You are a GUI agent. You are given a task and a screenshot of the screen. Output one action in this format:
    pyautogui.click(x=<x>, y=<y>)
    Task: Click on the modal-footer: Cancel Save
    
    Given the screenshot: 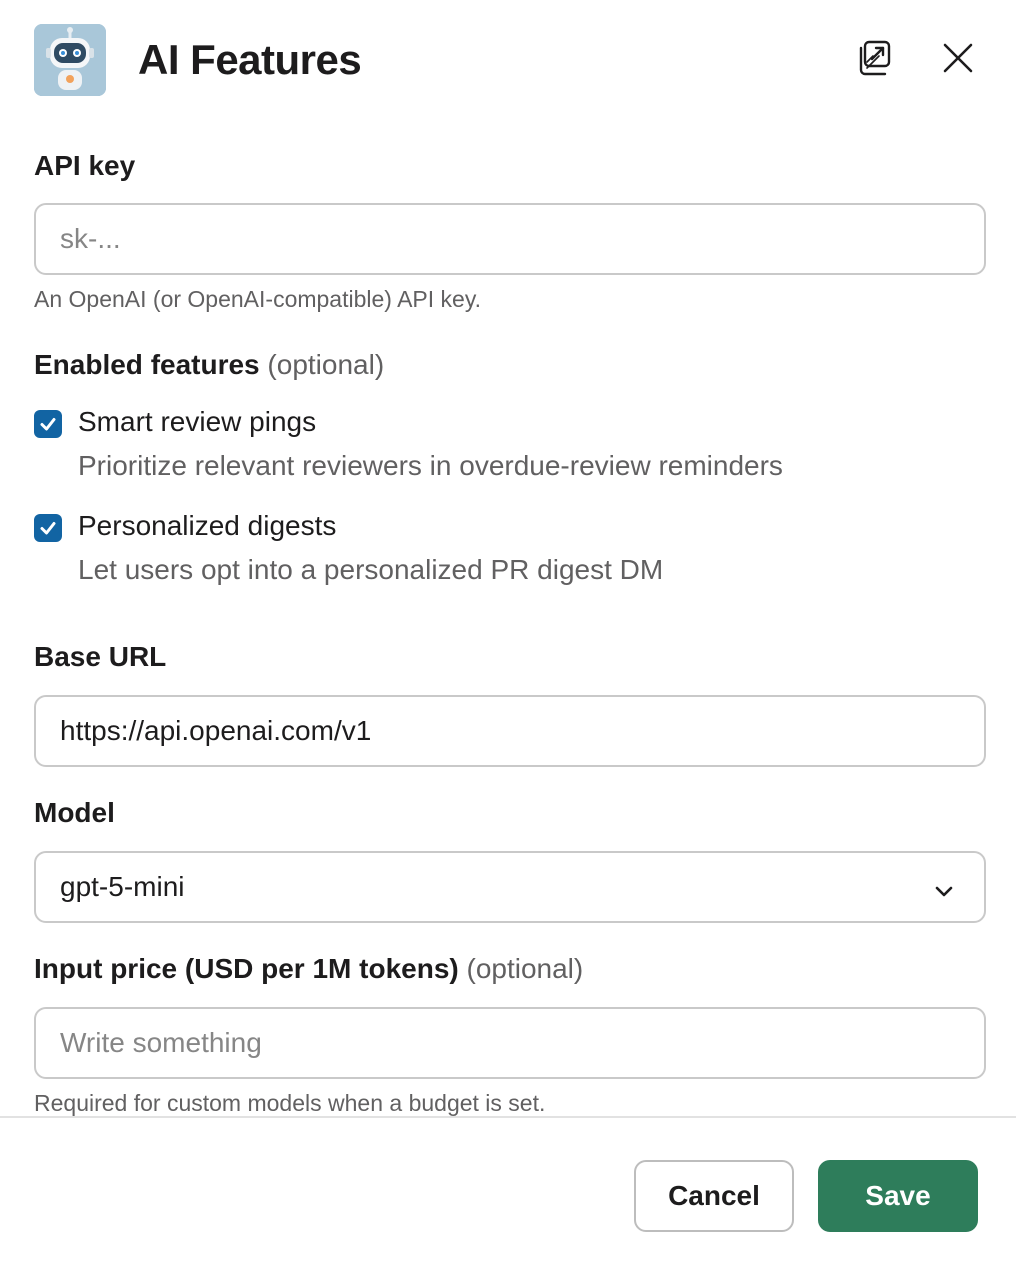 What is the action you would take?
    pyautogui.click(x=508, y=1192)
    